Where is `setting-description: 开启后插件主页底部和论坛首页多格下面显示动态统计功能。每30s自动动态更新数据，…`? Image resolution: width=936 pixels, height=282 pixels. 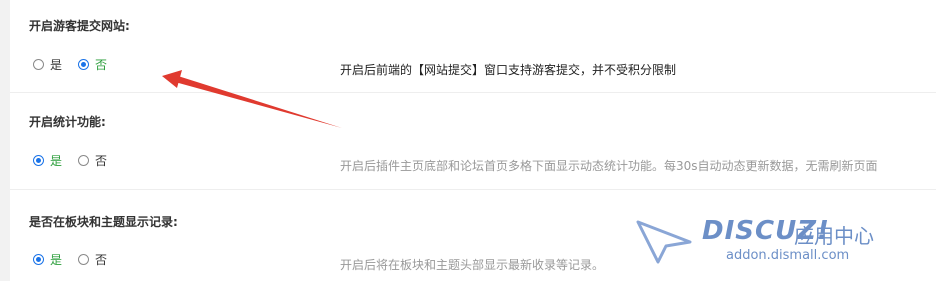 setting-description: 开启后插件主页底部和论坛首页多格下面显示动态统计功能。每30s自动动态更新数据，… is located at coordinates (609, 166).